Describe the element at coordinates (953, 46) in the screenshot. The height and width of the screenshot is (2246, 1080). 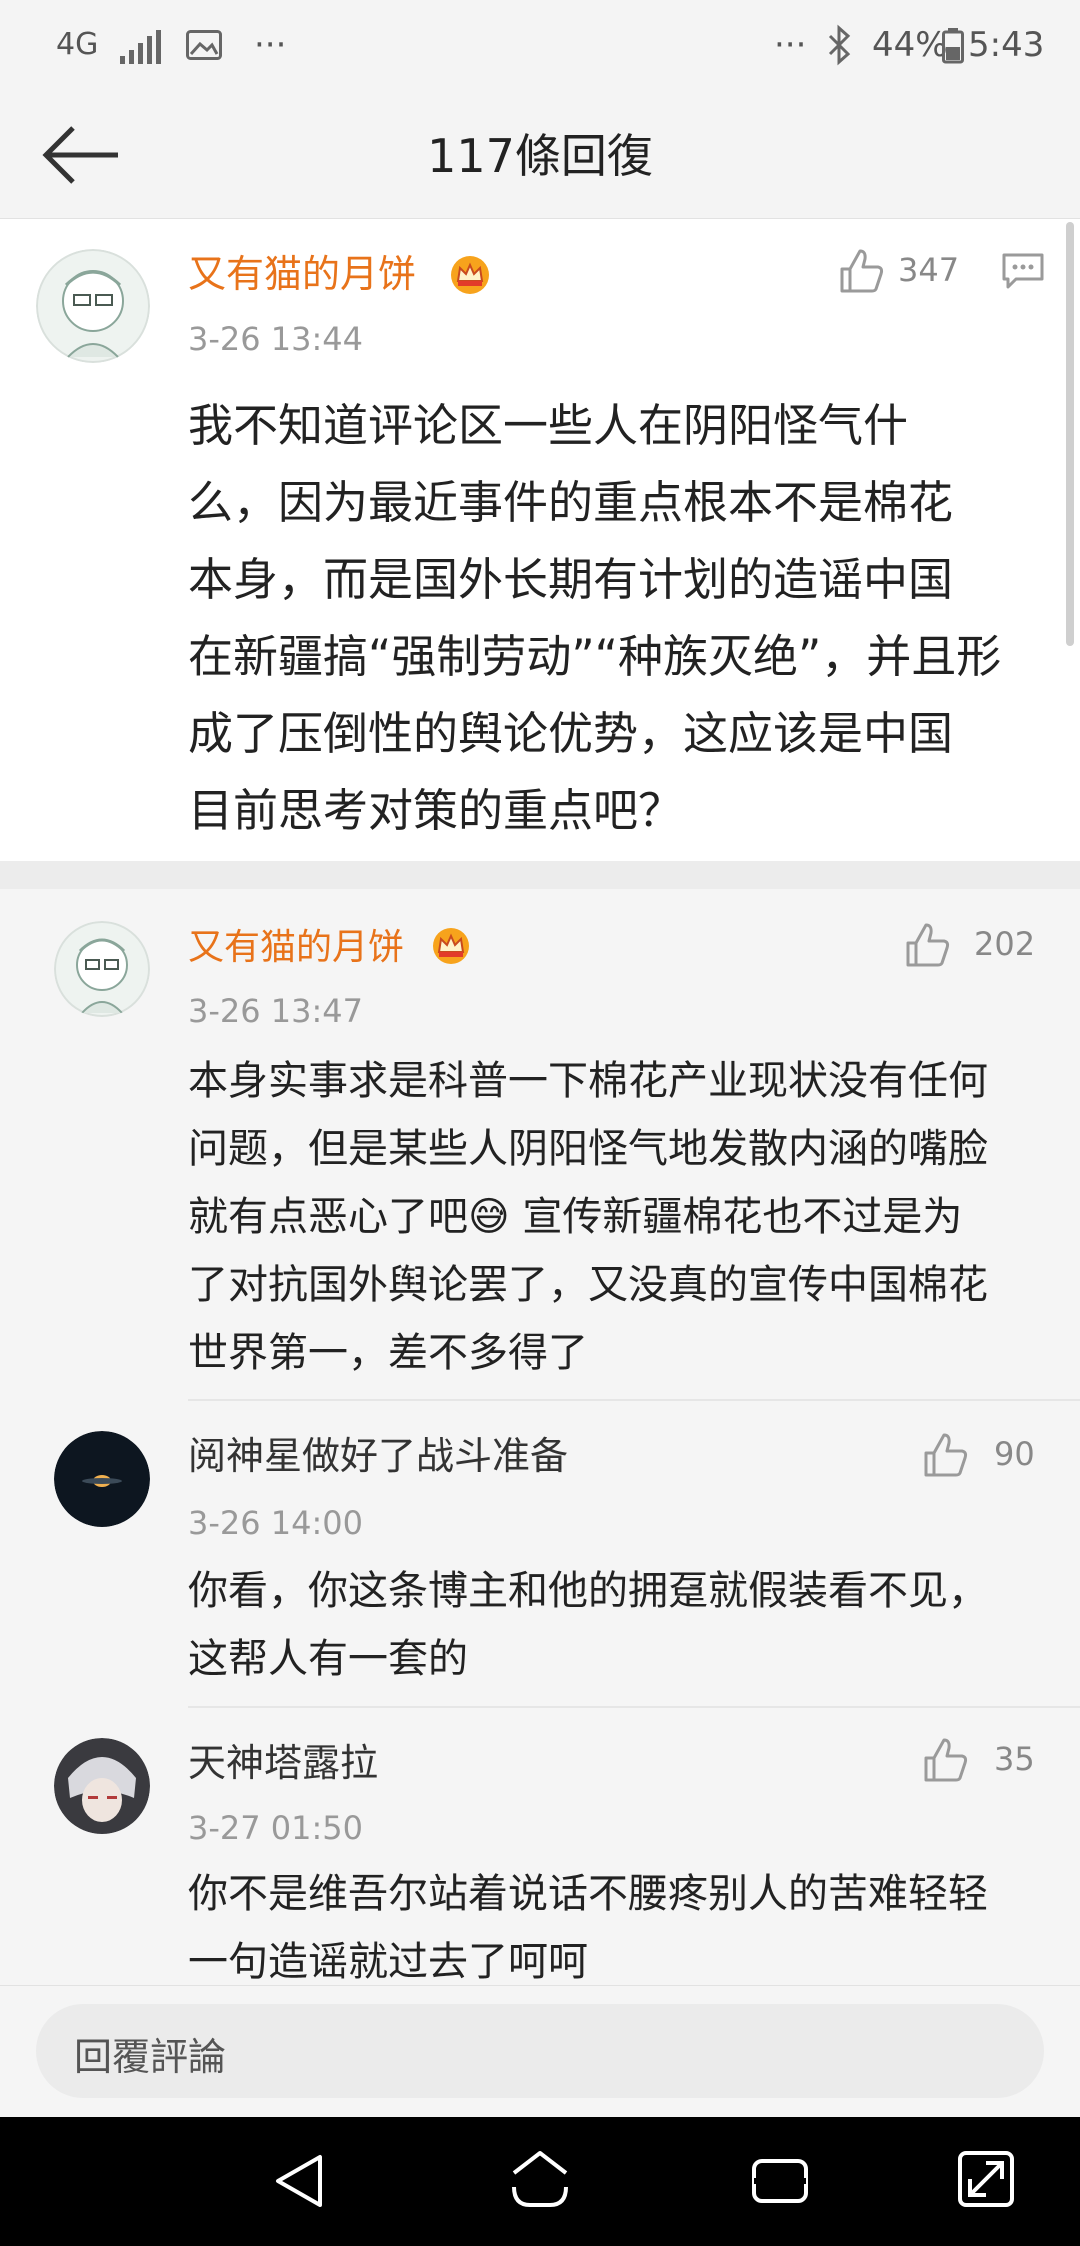
I see `battery-icon` at that location.